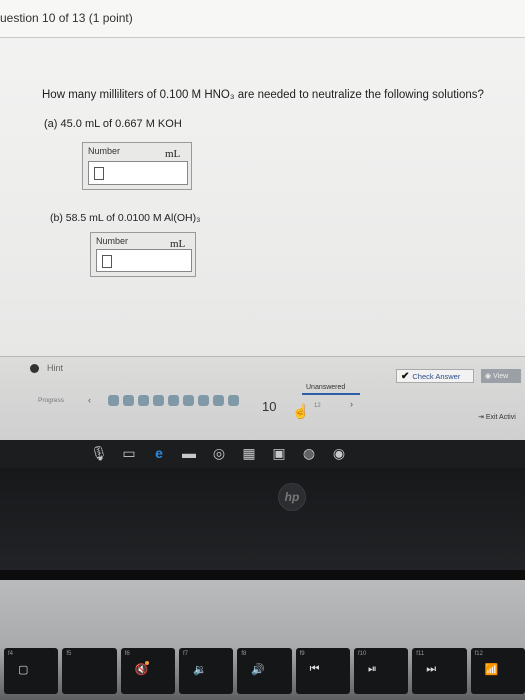 The image size is (525, 700). Describe the element at coordinates (279, 453) in the screenshot. I see `photos-icon: ▣` at that location.